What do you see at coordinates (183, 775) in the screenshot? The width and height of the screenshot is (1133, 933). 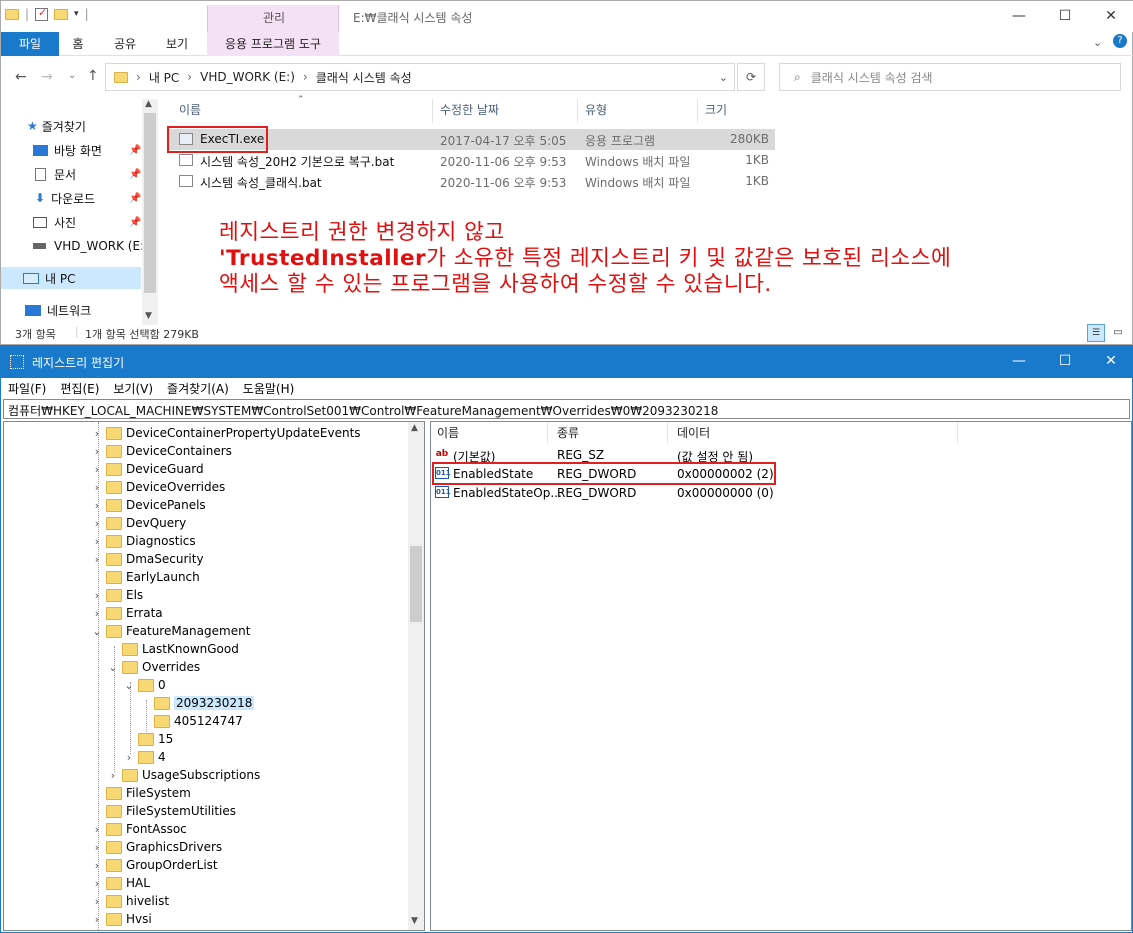 I see `tree-node: › UsageSubscriptions` at bounding box center [183, 775].